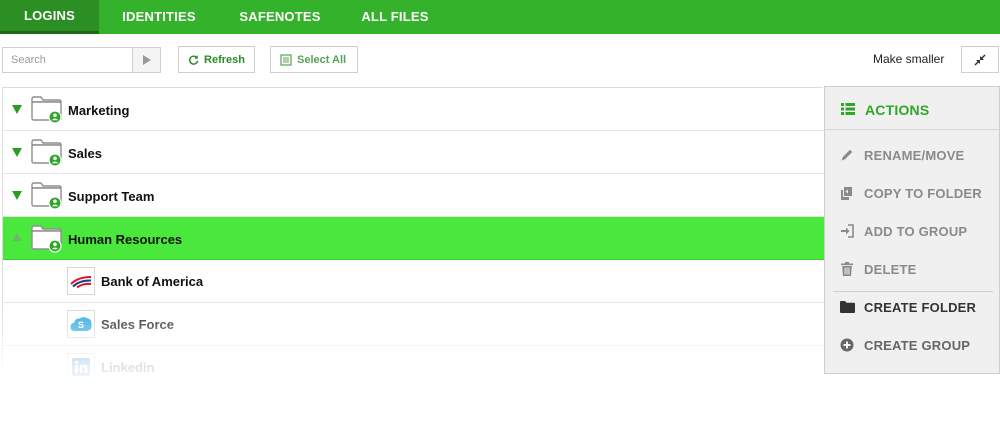 The height and width of the screenshot is (436, 1000). I want to click on copy-icon, so click(847, 193).